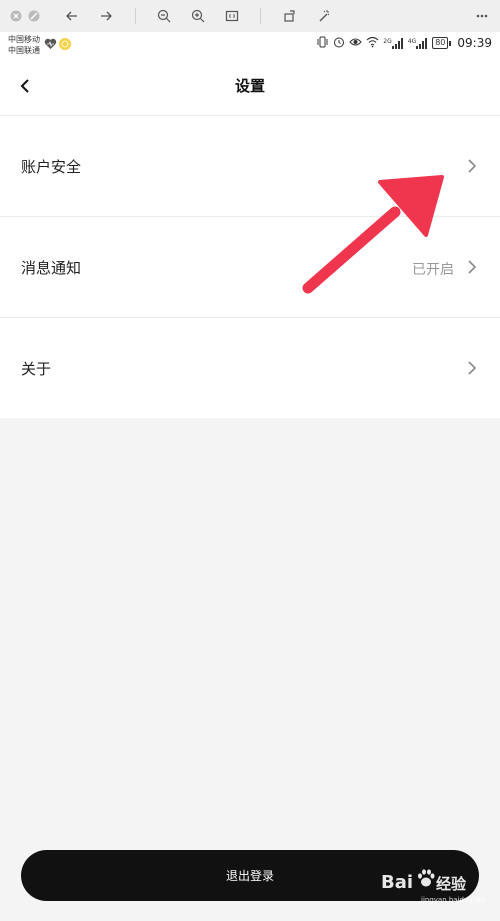 Image resolution: width=500 pixels, height=921 pixels. I want to click on page-title: 设置, so click(249, 86).